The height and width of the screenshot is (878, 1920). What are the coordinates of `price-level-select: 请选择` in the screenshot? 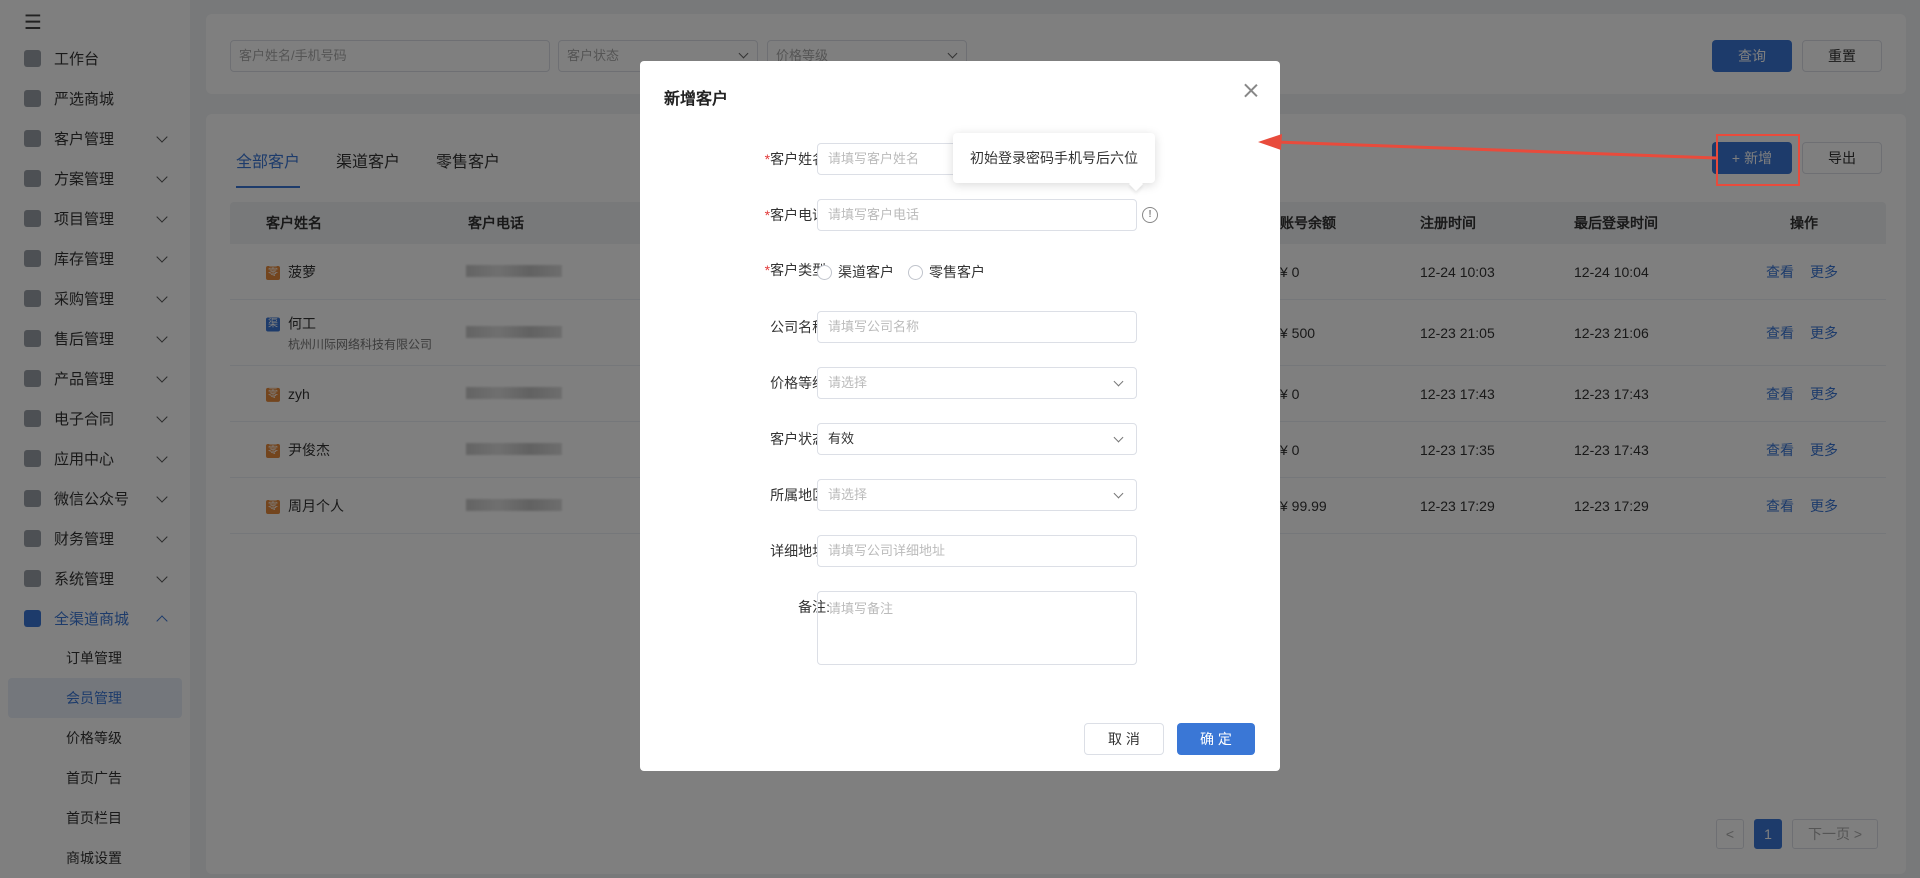 It's located at (977, 383).